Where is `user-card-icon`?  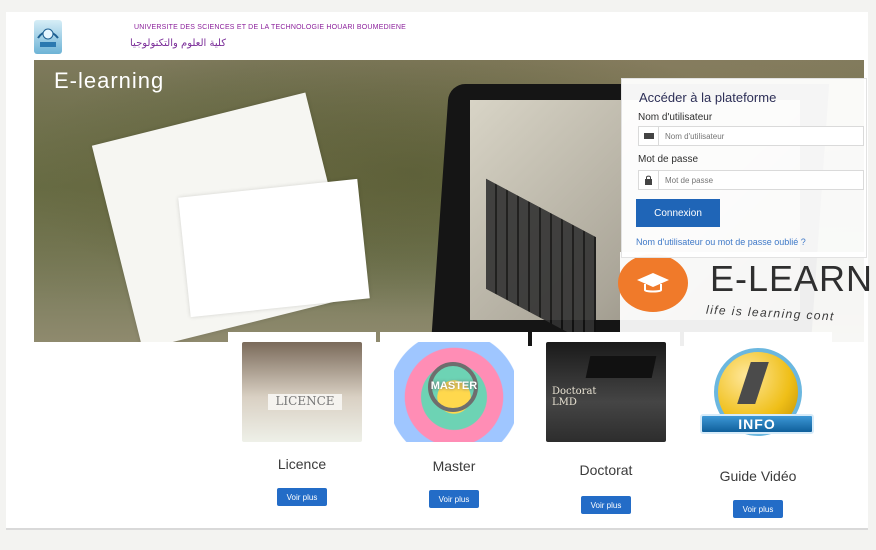
user-card-icon is located at coordinates (649, 136).